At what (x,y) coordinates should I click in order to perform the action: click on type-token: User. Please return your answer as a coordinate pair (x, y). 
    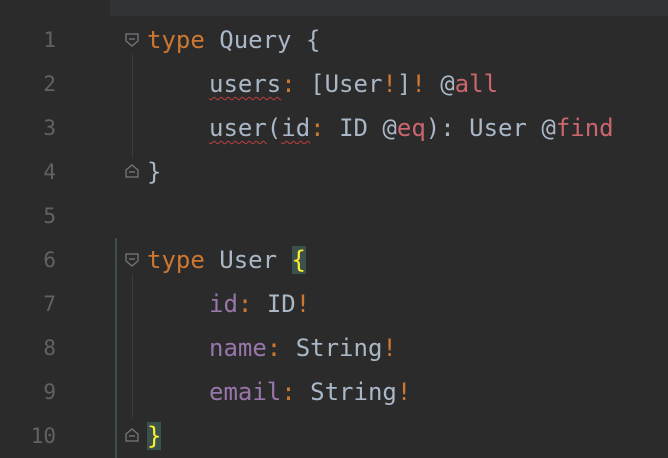
    Looking at the image, I should click on (353, 84).